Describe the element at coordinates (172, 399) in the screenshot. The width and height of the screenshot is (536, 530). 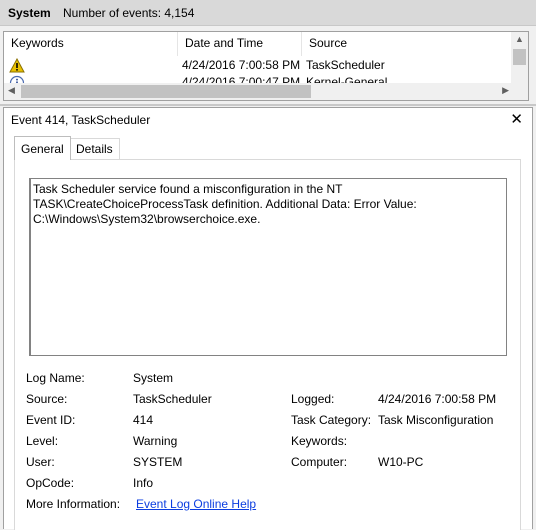
I see `source-value: TaskScheduler` at that location.